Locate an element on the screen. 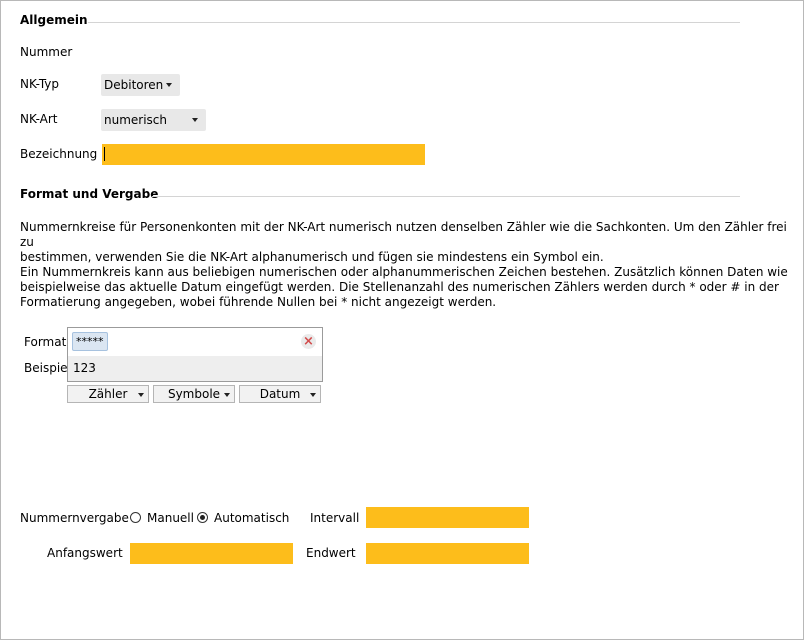 This screenshot has height=640, width=804. nktyp-label: NK-Typ is located at coordinates (39, 84).